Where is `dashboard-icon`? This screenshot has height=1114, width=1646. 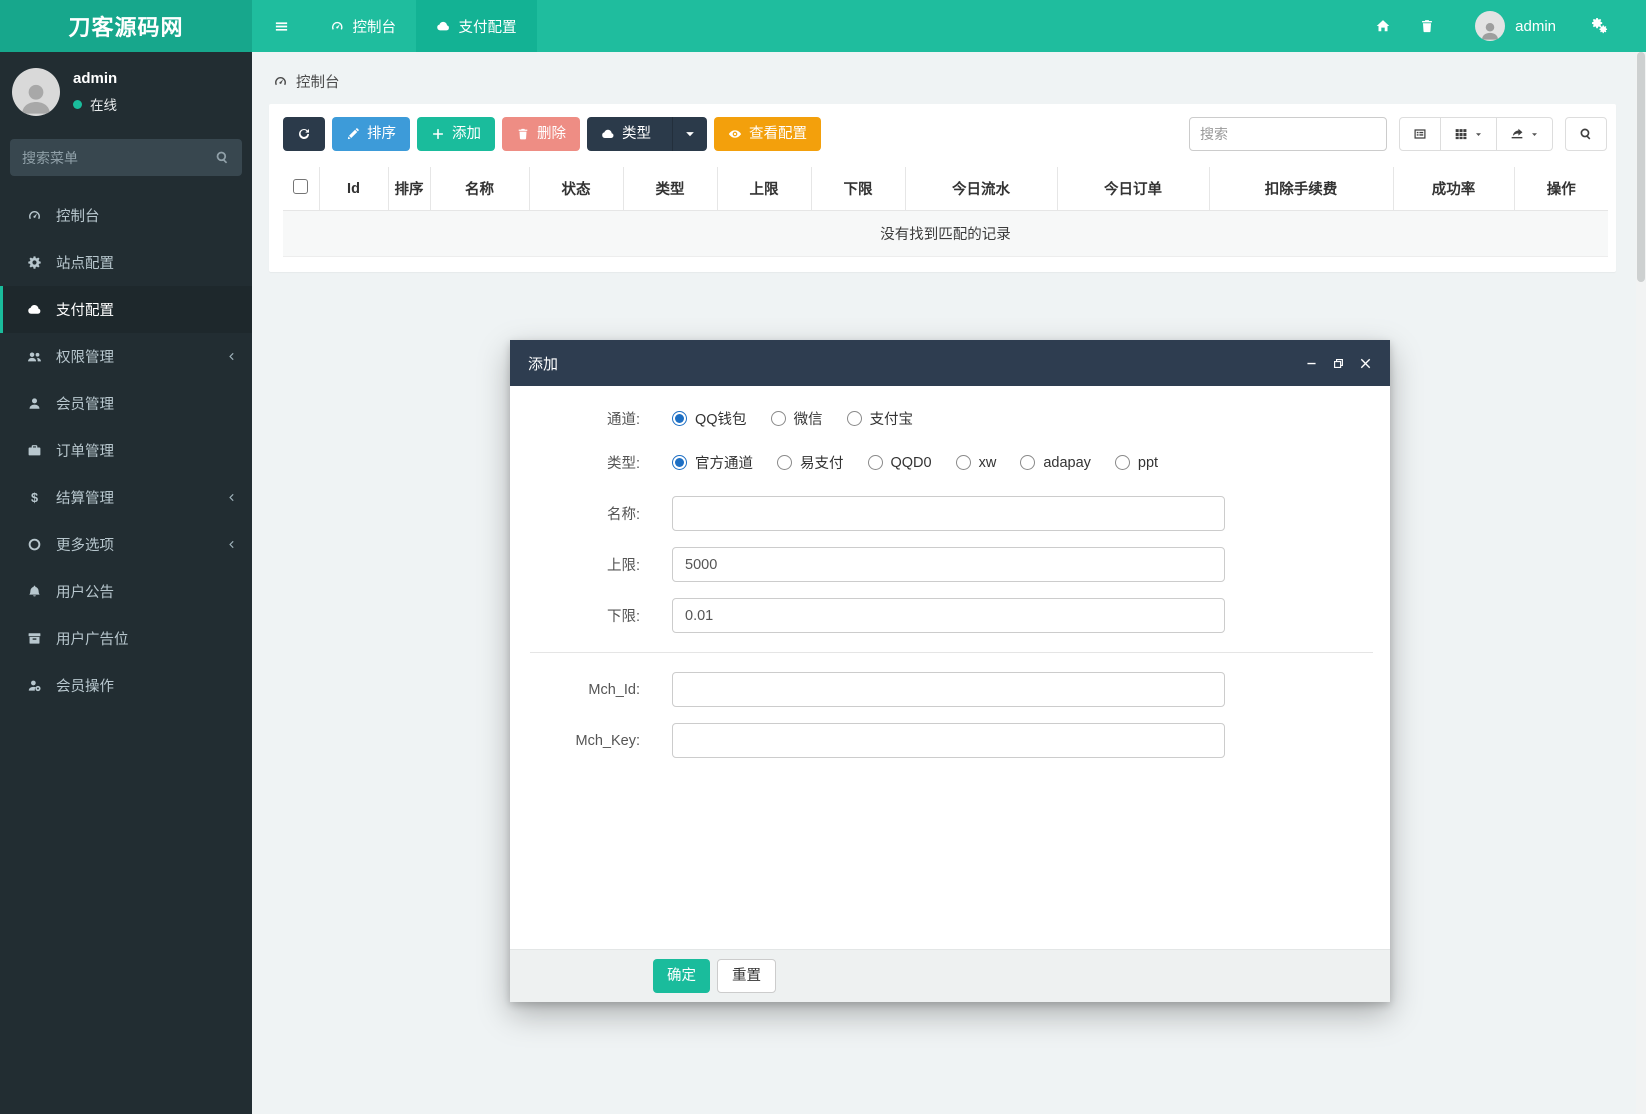 dashboard-icon is located at coordinates (337, 26).